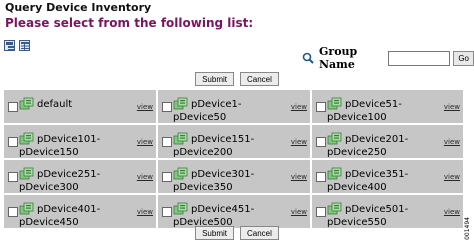 The width and height of the screenshot is (474, 244). I want to click on device-group-cell: pDevice301-pDevice350 view, so click(234, 176).